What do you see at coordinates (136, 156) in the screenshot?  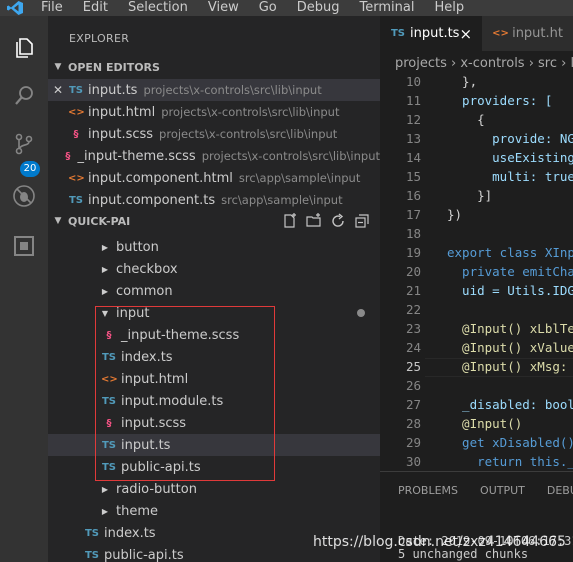 I see `open-editor-name: _input-theme.scss` at bounding box center [136, 156].